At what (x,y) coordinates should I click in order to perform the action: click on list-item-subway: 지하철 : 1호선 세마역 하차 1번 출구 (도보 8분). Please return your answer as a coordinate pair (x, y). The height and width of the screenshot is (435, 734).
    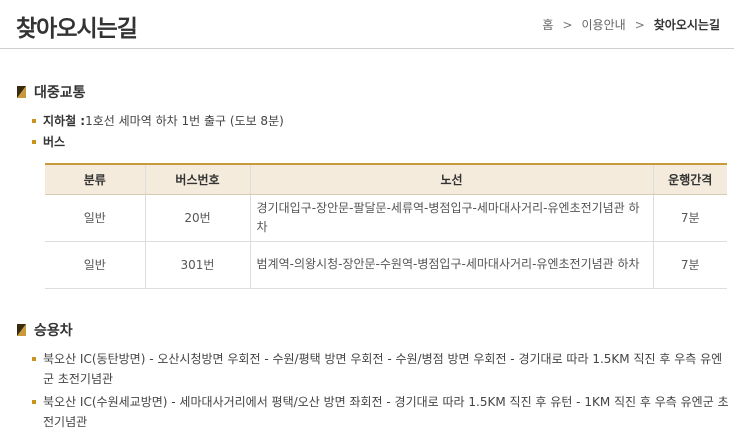
    Looking at the image, I should click on (158, 121).